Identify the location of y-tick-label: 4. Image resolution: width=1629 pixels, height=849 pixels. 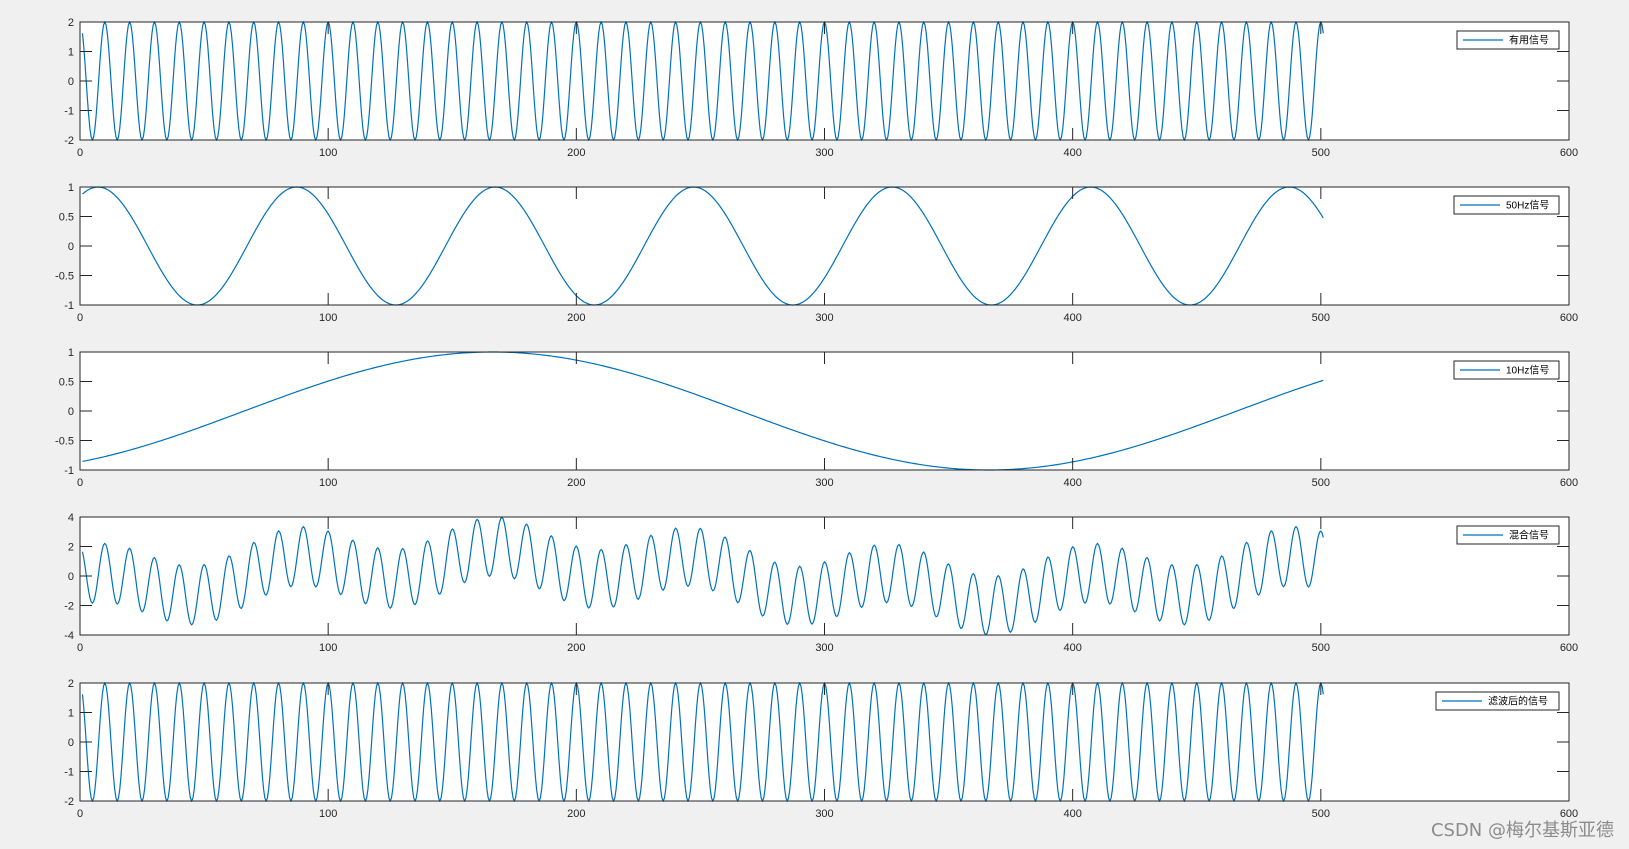
(71, 518).